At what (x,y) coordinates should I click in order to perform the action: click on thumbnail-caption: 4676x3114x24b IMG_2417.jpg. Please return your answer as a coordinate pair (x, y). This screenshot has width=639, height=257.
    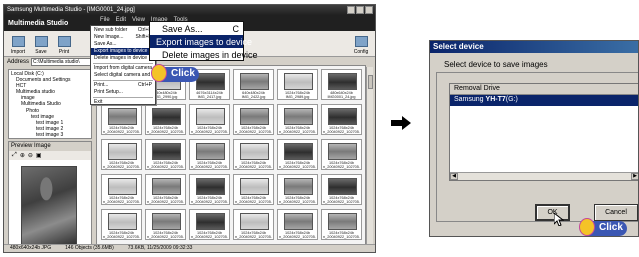
    Looking at the image, I should click on (209, 95).